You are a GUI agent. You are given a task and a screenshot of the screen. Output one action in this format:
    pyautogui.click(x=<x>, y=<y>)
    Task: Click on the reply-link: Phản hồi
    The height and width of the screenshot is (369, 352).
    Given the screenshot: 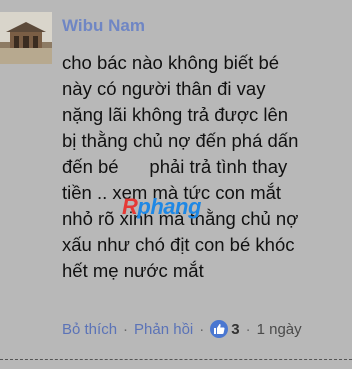 What is the action you would take?
    pyautogui.click(x=163, y=329)
    